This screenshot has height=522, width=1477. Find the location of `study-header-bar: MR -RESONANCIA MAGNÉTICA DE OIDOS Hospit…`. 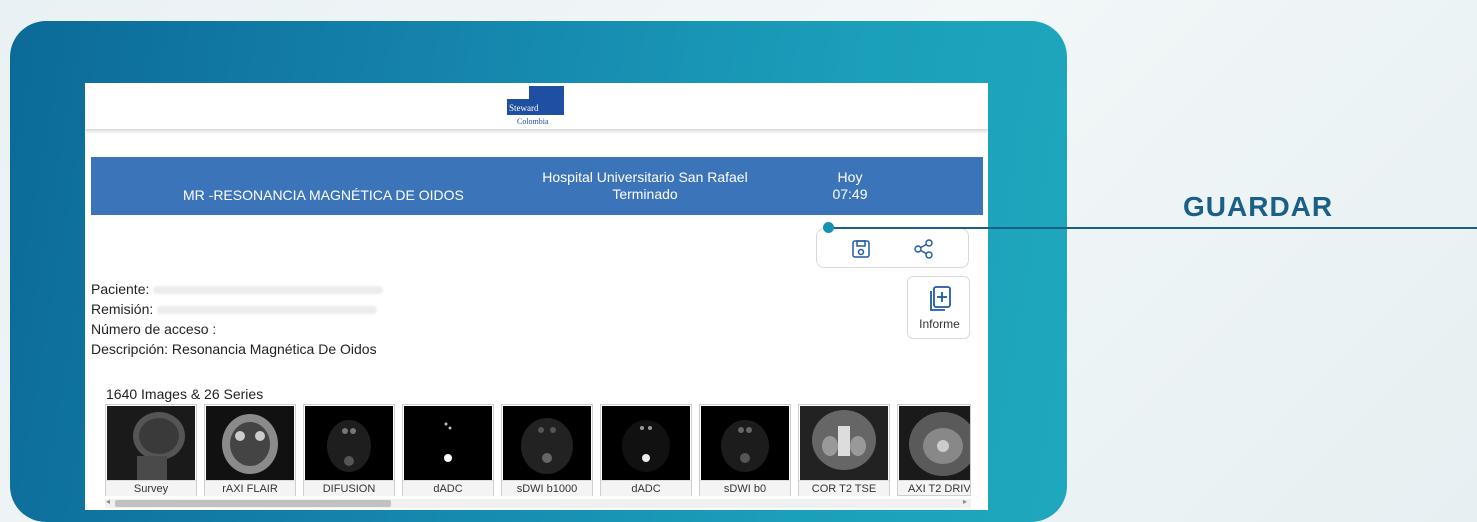

study-header-bar: MR -RESONANCIA MAGNÉTICA DE OIDOS Hospit… is located at coordinates (537, 186).